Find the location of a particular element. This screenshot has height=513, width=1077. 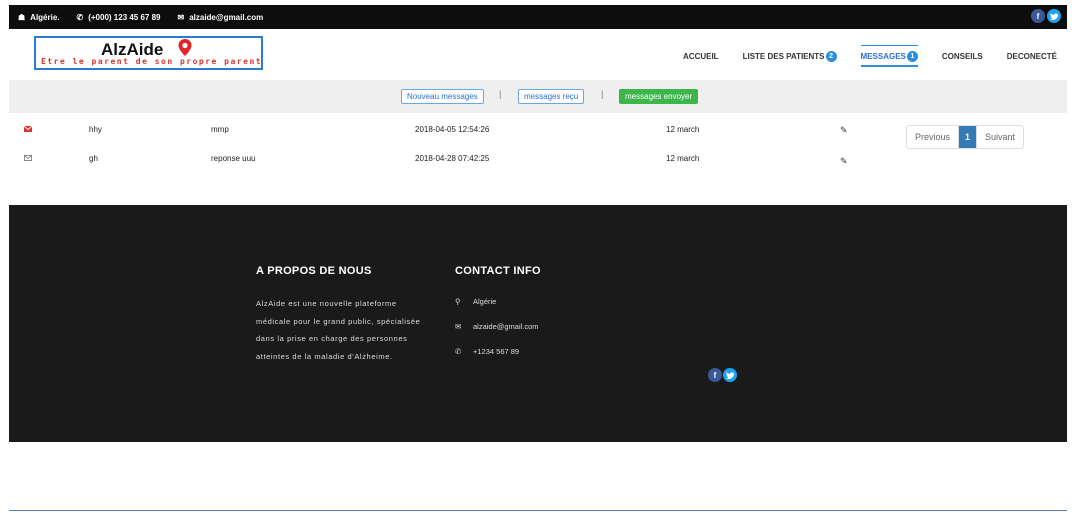

top-social-links: f is located at coordinates (1046, 16).